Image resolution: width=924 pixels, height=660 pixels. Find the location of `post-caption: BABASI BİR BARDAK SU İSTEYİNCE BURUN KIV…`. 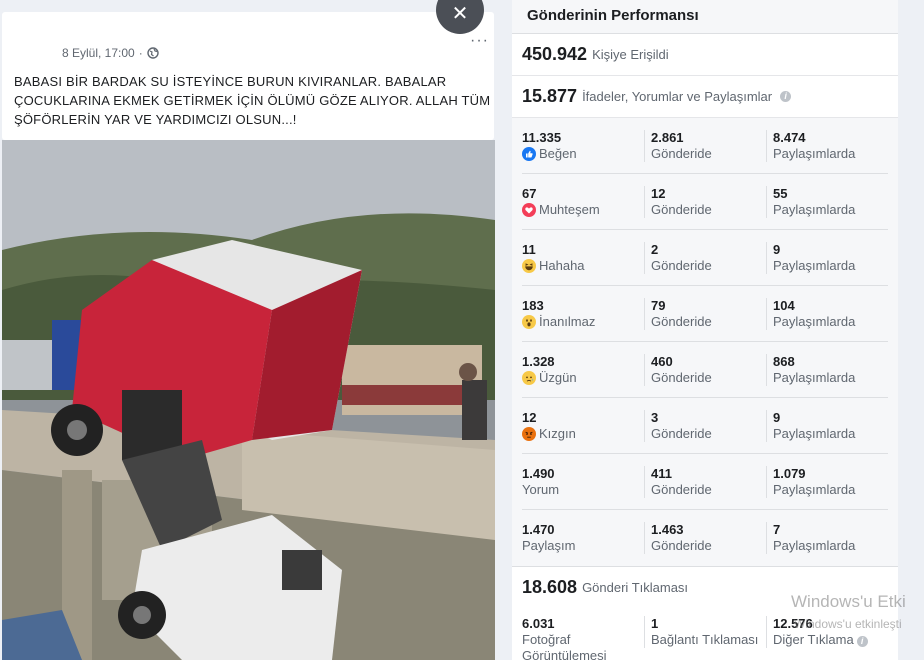

post-caption: BABASI BİR BARDAK SU İSTEYİNCE BURUN KIV… is located at coordinates (252, 100).